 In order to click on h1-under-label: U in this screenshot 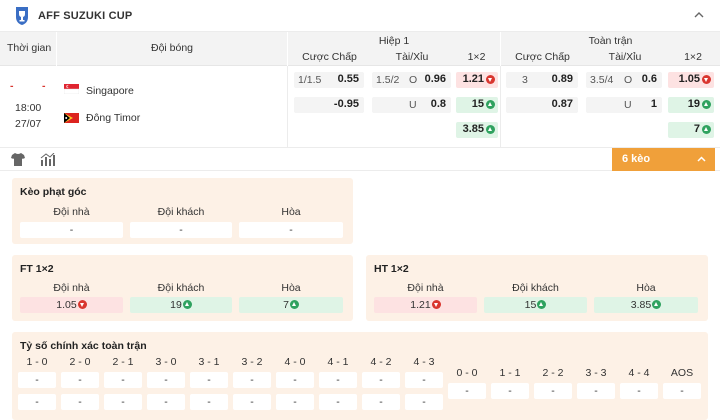, I will do `click(413, 105)`.